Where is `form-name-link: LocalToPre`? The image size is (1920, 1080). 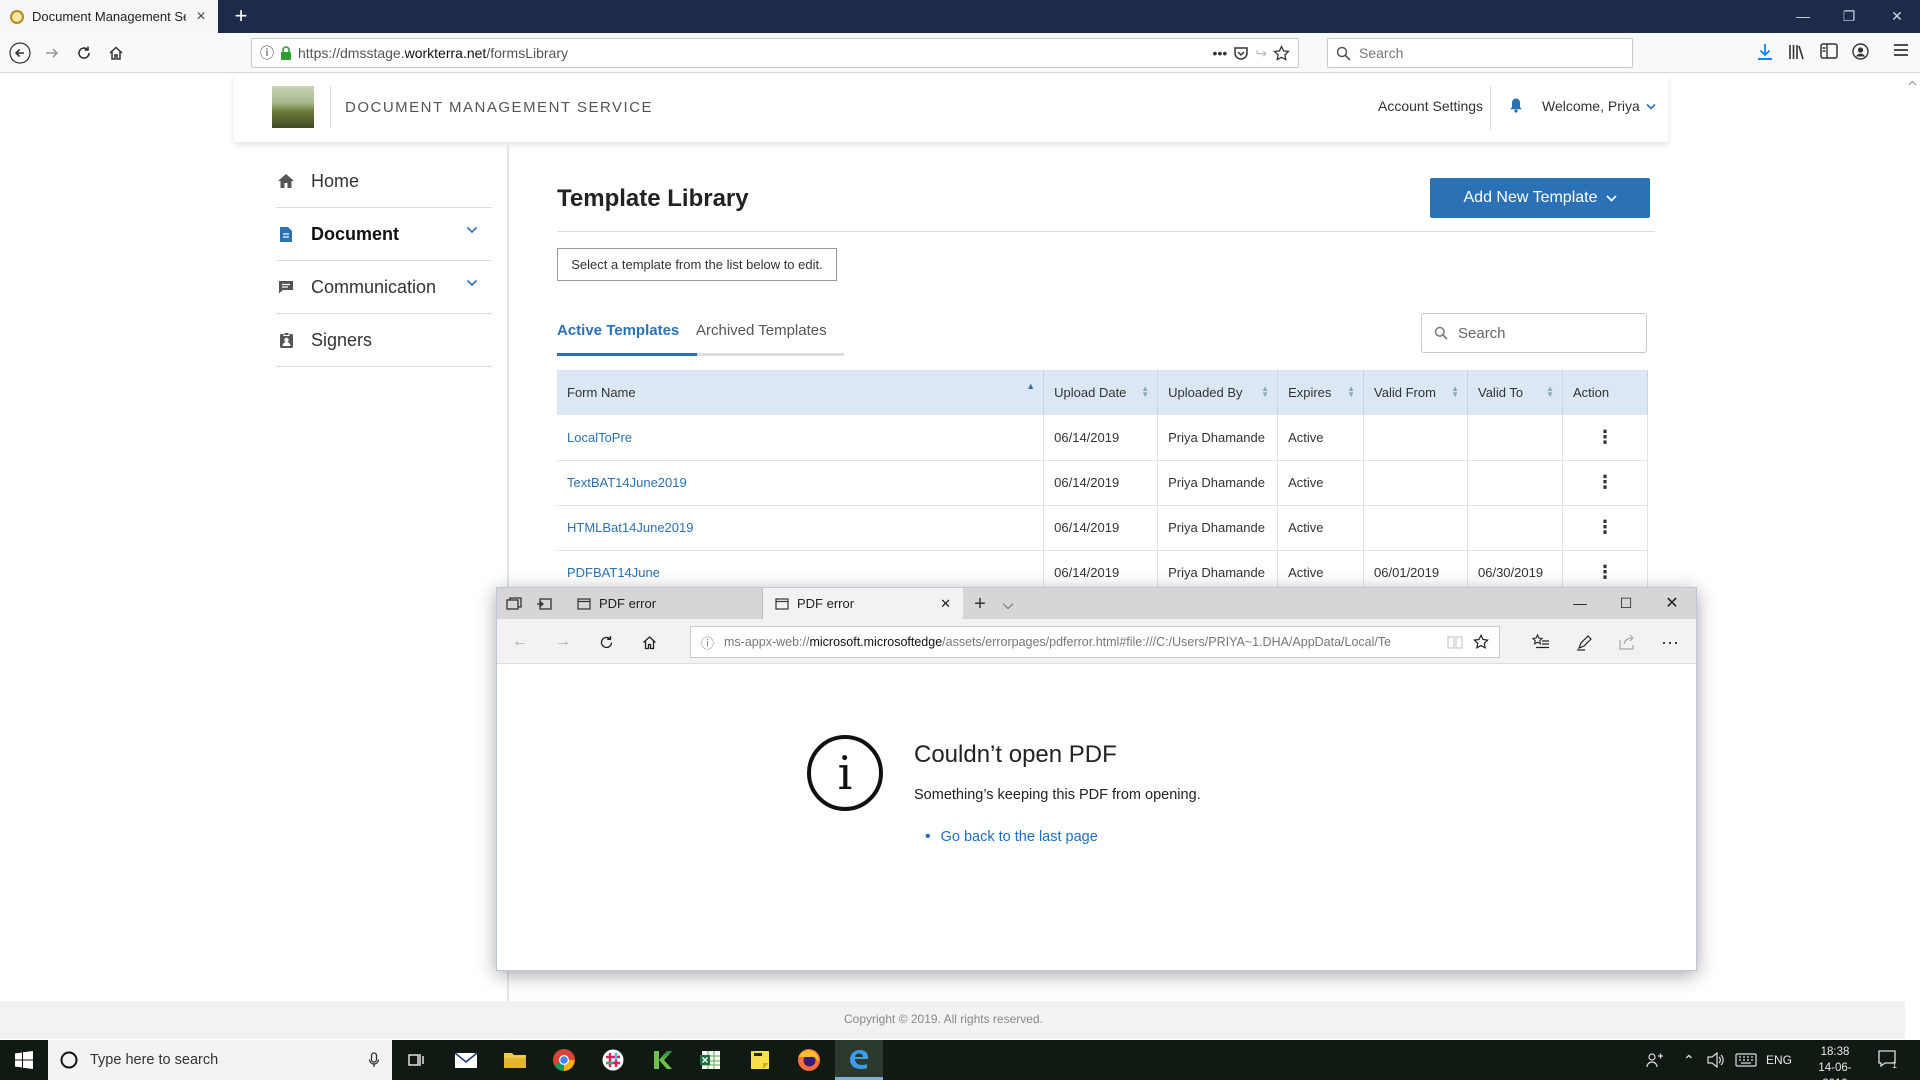
form-name-link: LocalToPre is located at coordinates (801, 438).